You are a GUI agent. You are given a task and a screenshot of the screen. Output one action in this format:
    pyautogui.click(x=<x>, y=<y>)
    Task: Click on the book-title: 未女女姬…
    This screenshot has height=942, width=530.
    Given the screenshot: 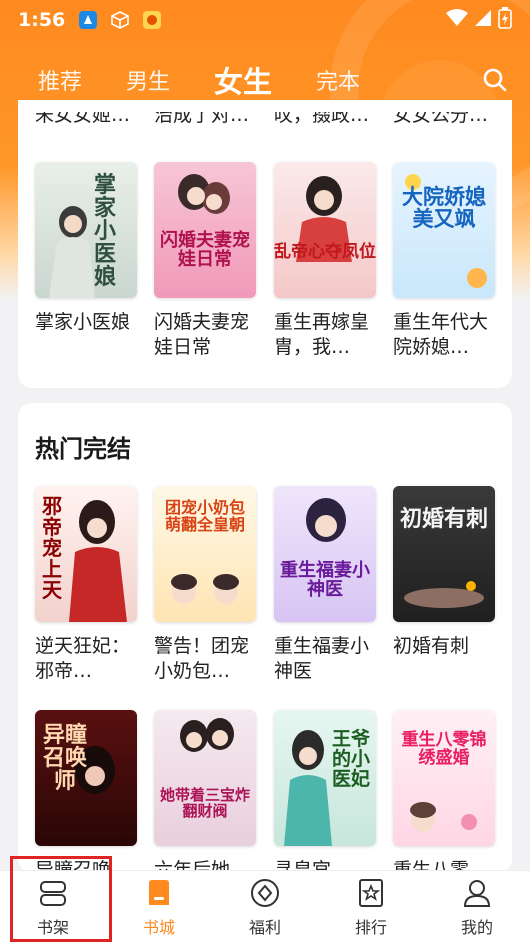 What is the action you would take?
    pyautogui.click(x=83, y=119)
    